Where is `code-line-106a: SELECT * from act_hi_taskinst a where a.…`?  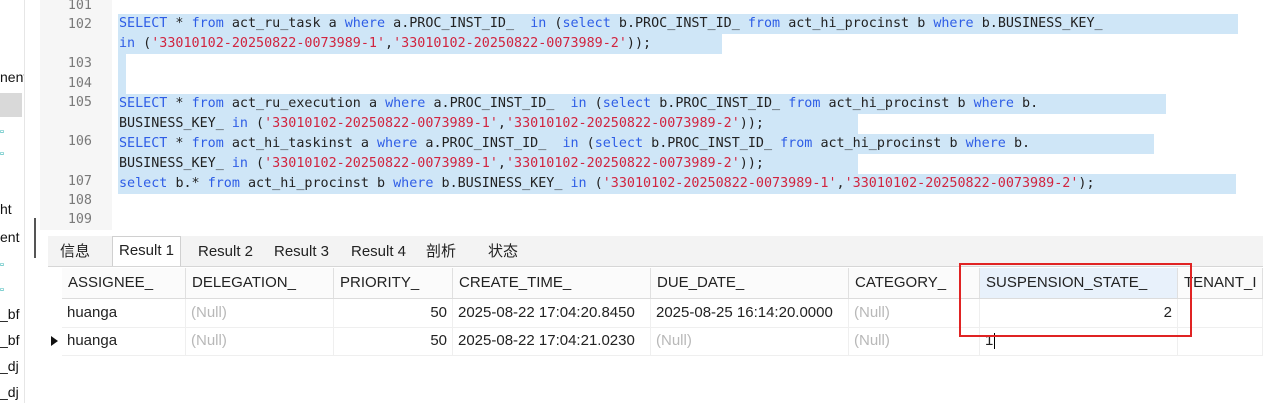
code-line-106a: SELECT * from act_hi_taskinst a where a.… is located at coordinates (575, 143).